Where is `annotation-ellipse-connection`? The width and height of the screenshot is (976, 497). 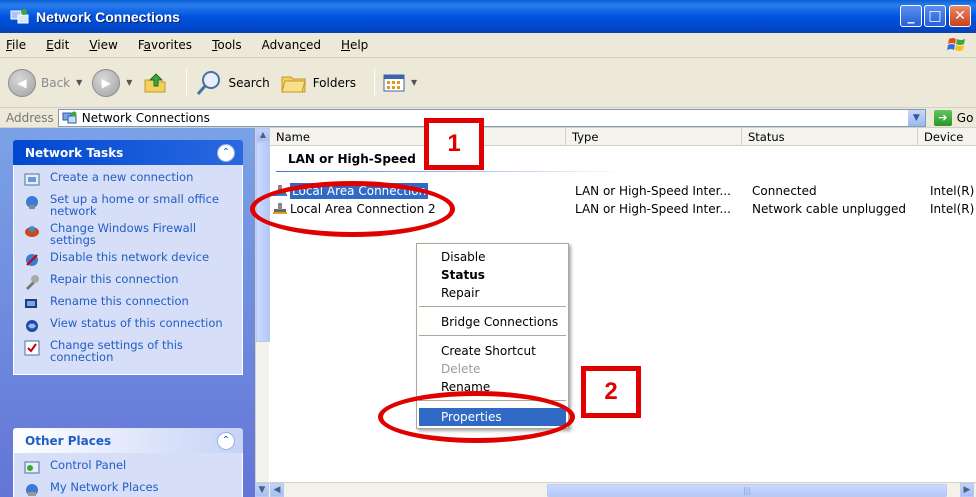
annotation-ellipse-connection is located at coordinates (352, 209).